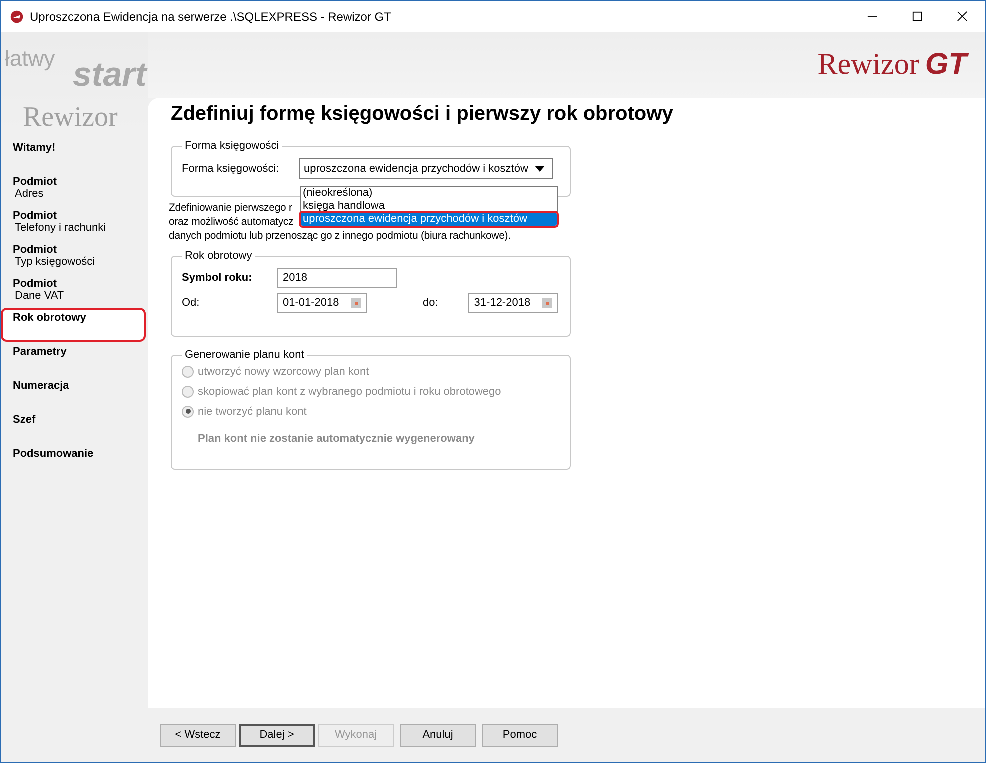 This screenshot has width=986, height=763. What do you see at coordinates (429, 206) in the screenshot?
I see `dropdown-option: księga handlowa` at bounding box center [429, 206].